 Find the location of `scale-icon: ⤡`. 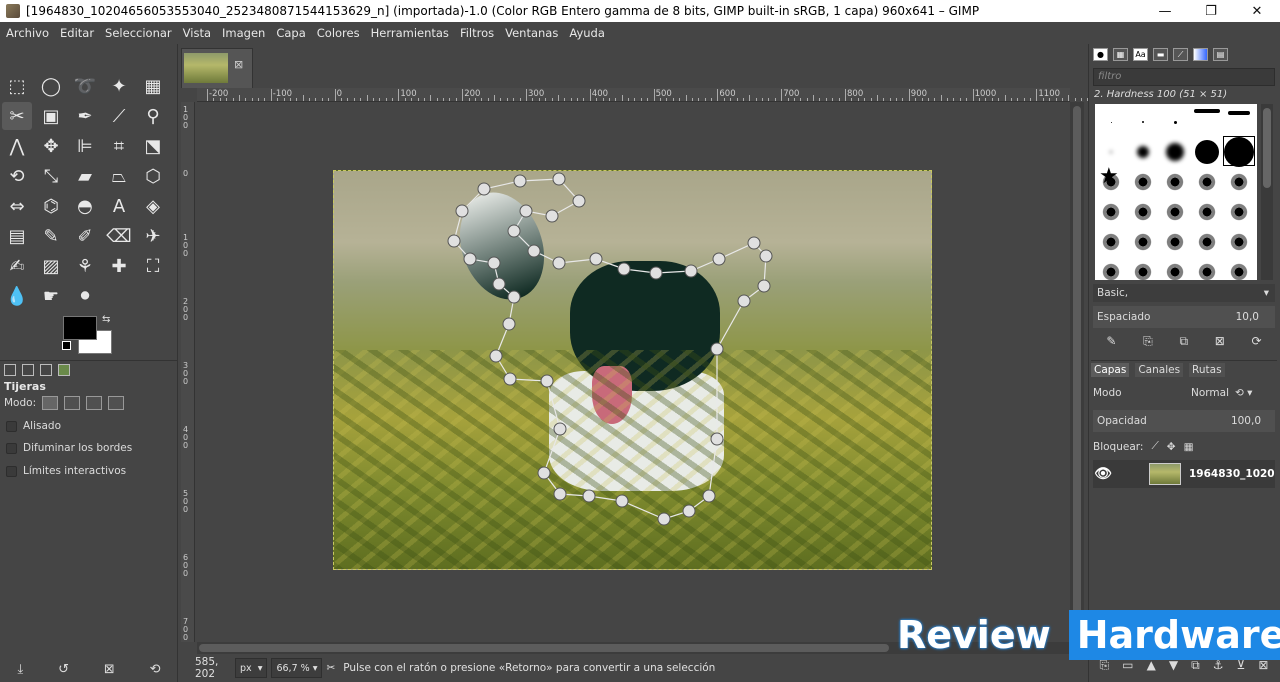

scale-icon: ⤡ is located at coordinates (51, 176).